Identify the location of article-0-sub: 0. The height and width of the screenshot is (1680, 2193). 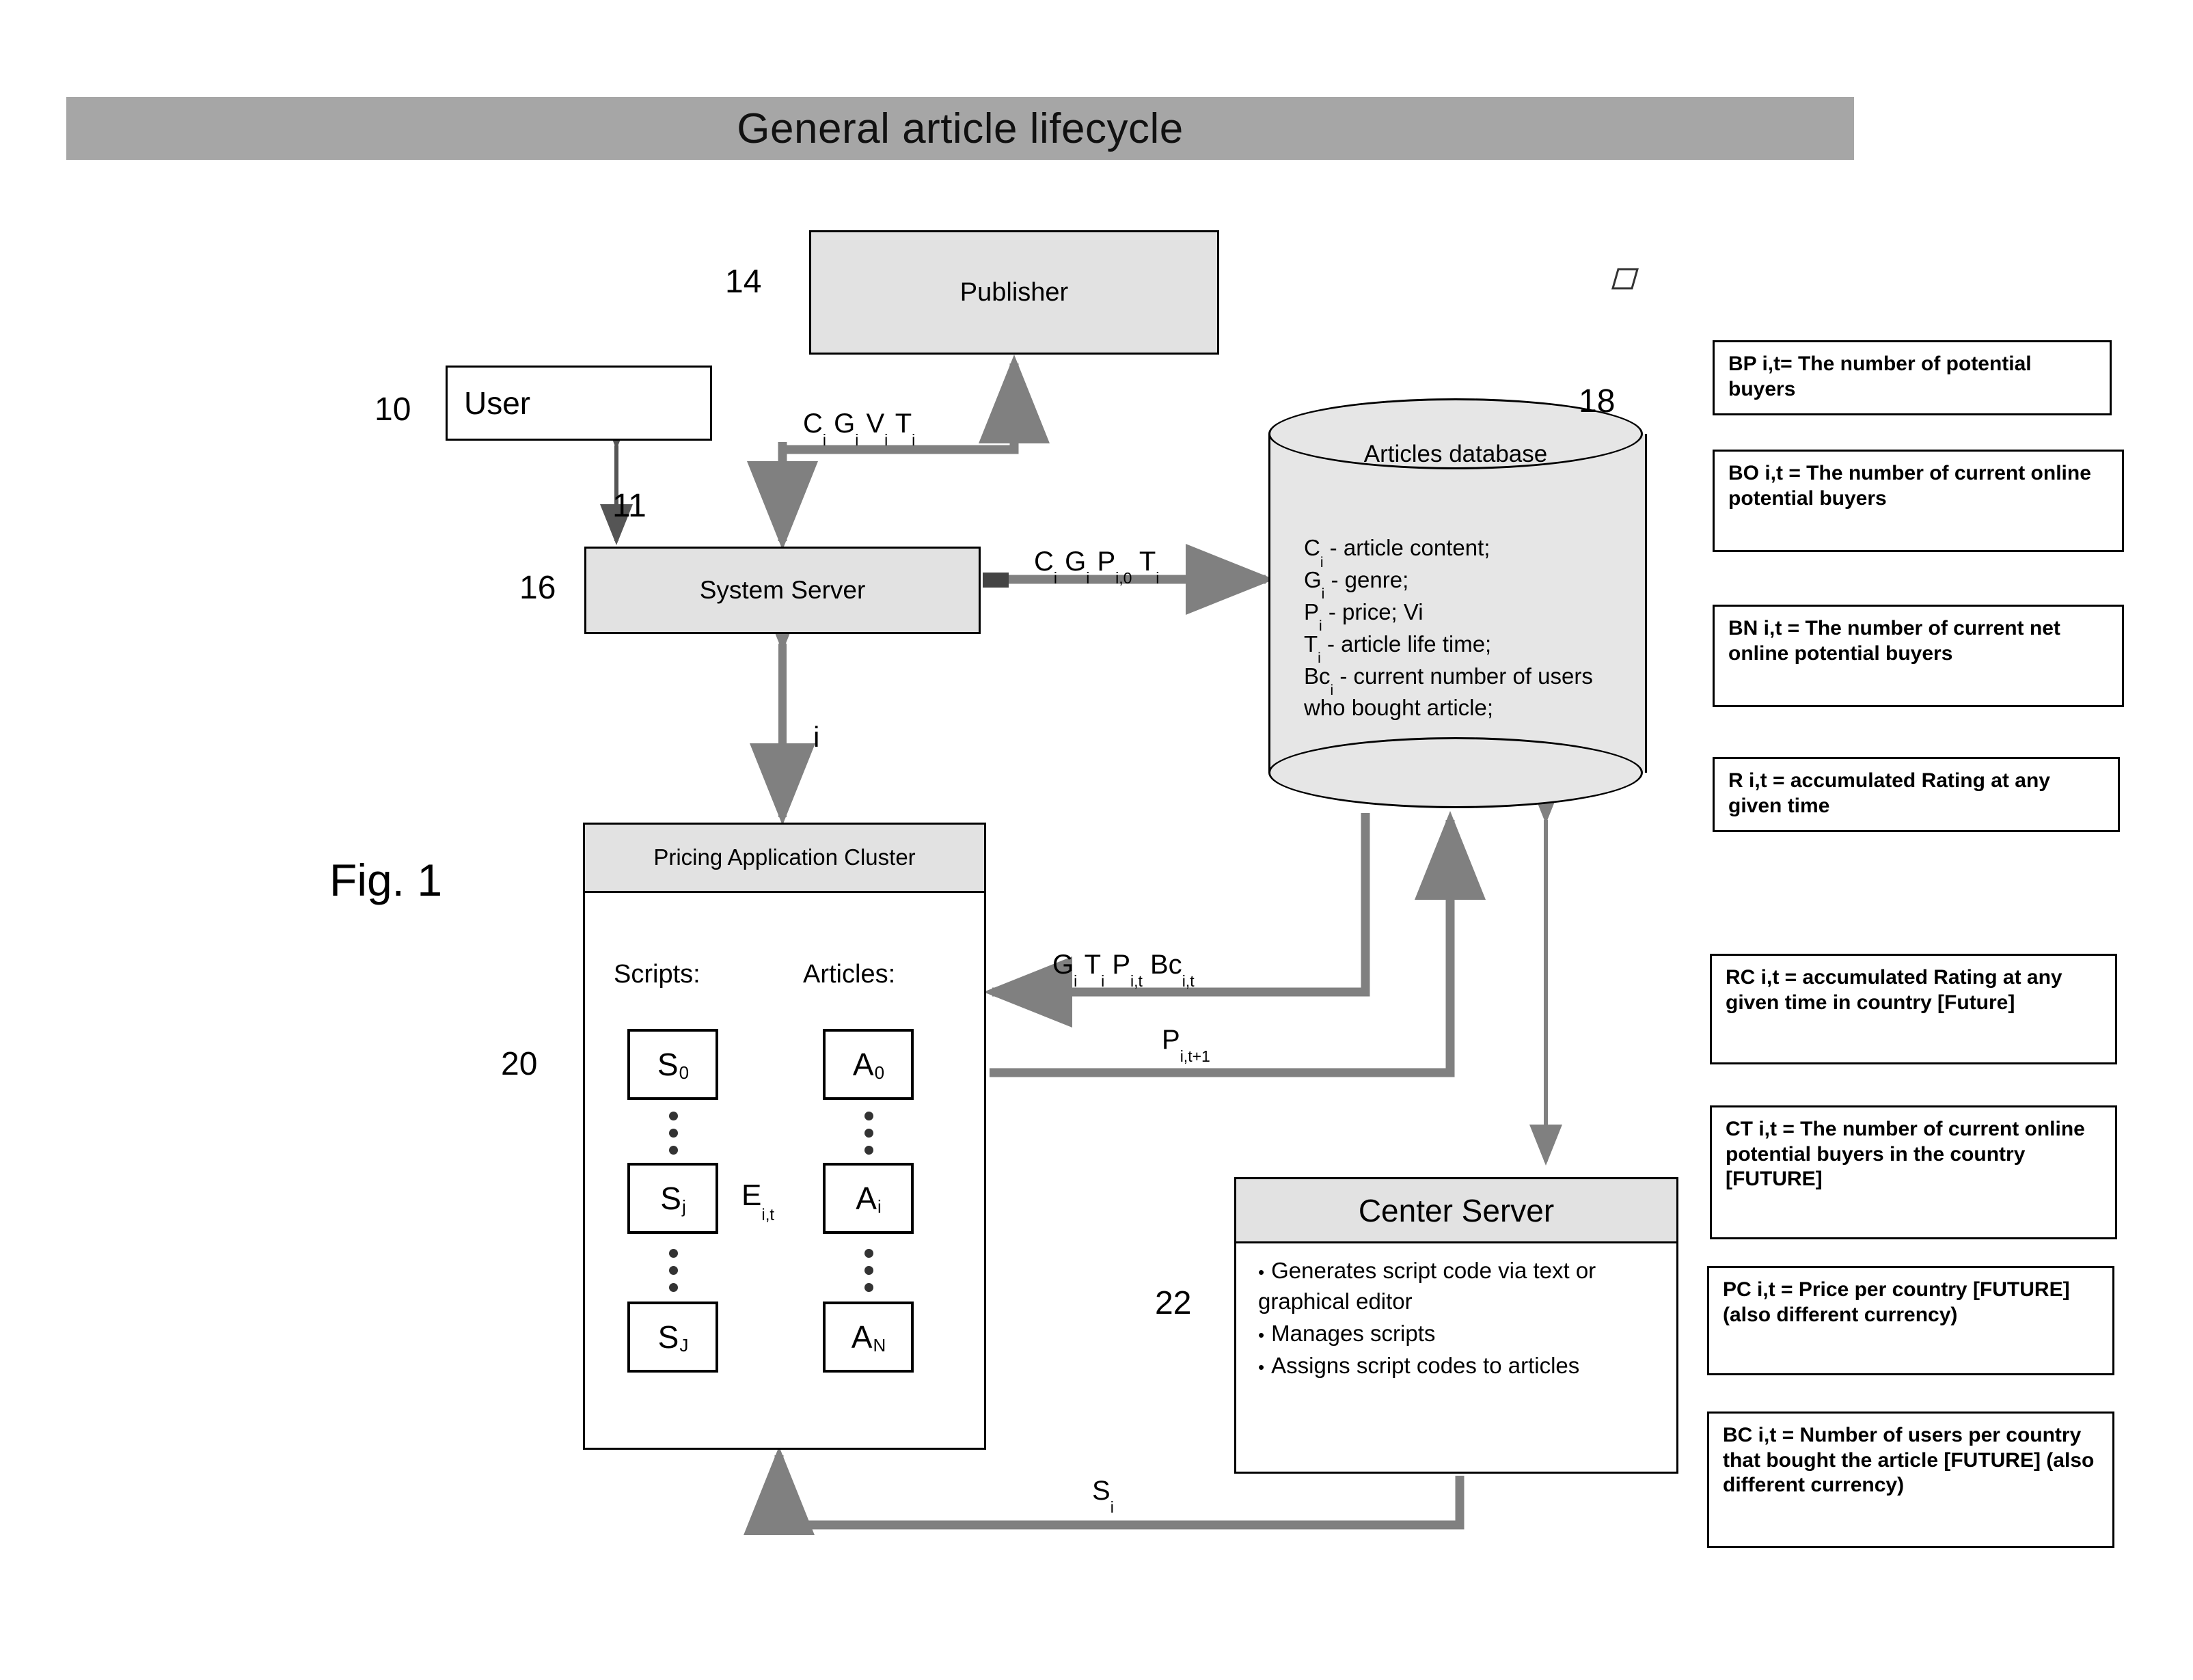
(880, 1072).